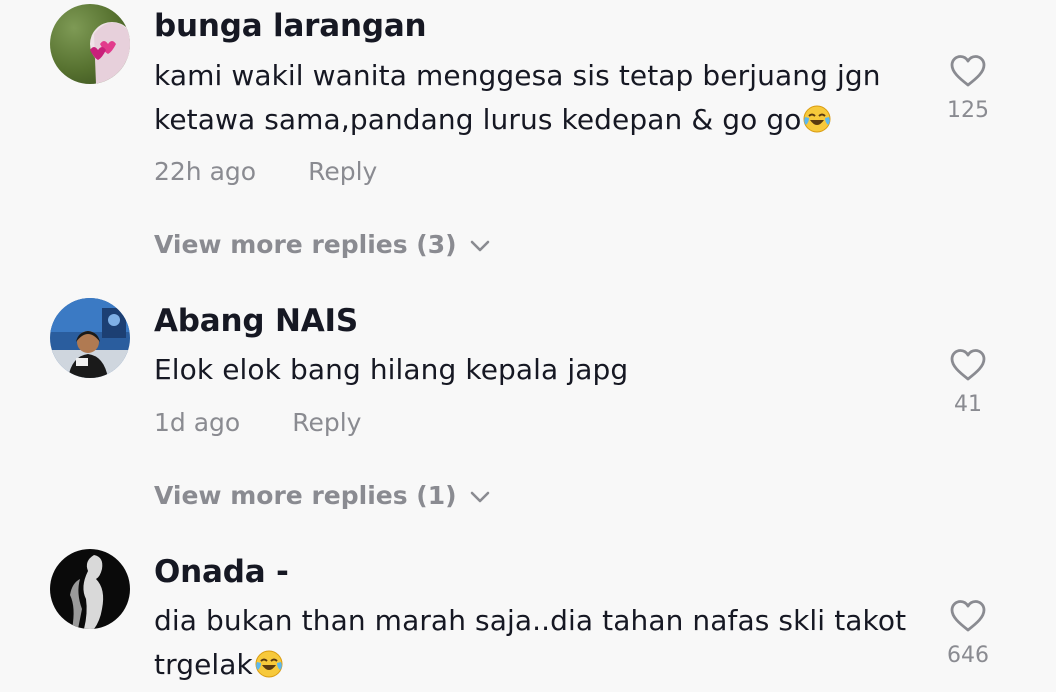 Image resolution: width=1056 pixels, height=692 pixels. I want to click on comment-time: 1d ago, so click(197, 422).